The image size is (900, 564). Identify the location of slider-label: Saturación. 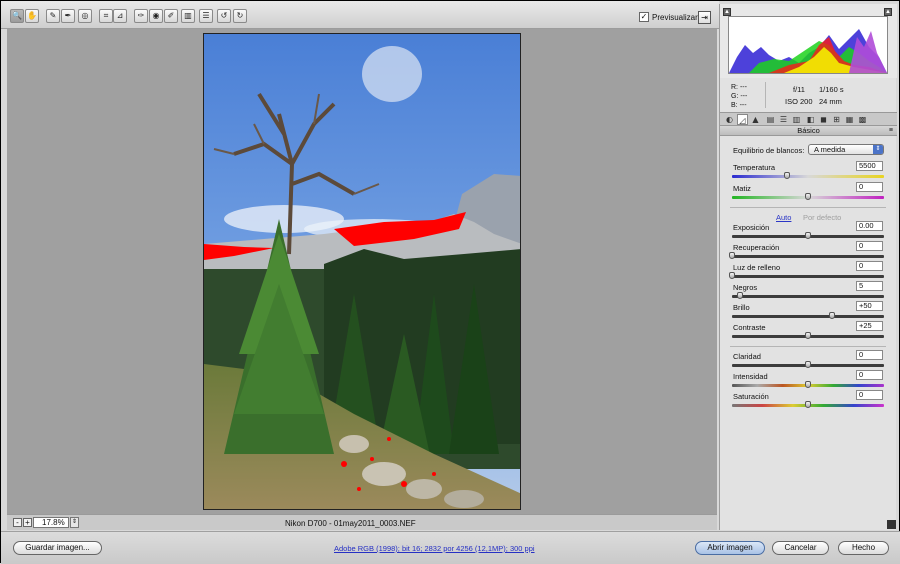
(751, 396).